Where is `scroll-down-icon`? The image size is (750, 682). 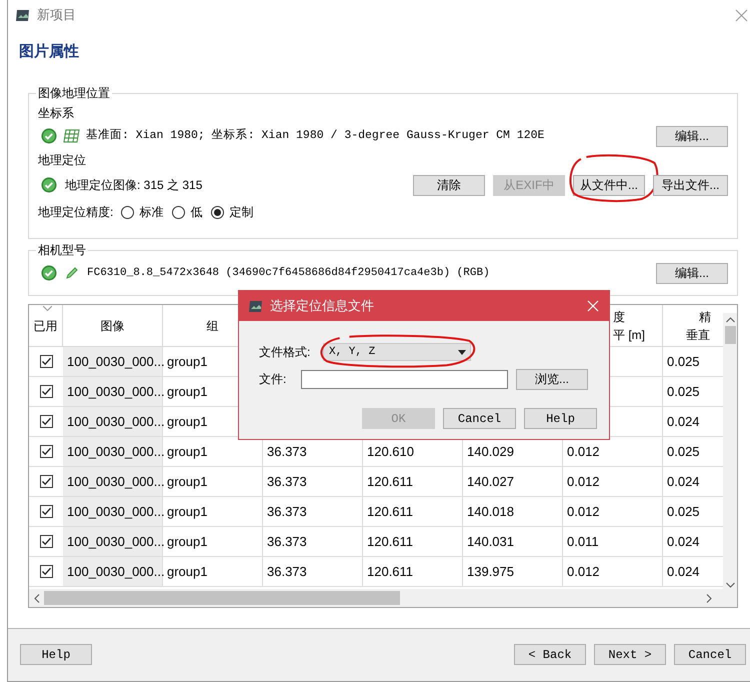 scroll-down-icon is located at coordinates (730, 585).